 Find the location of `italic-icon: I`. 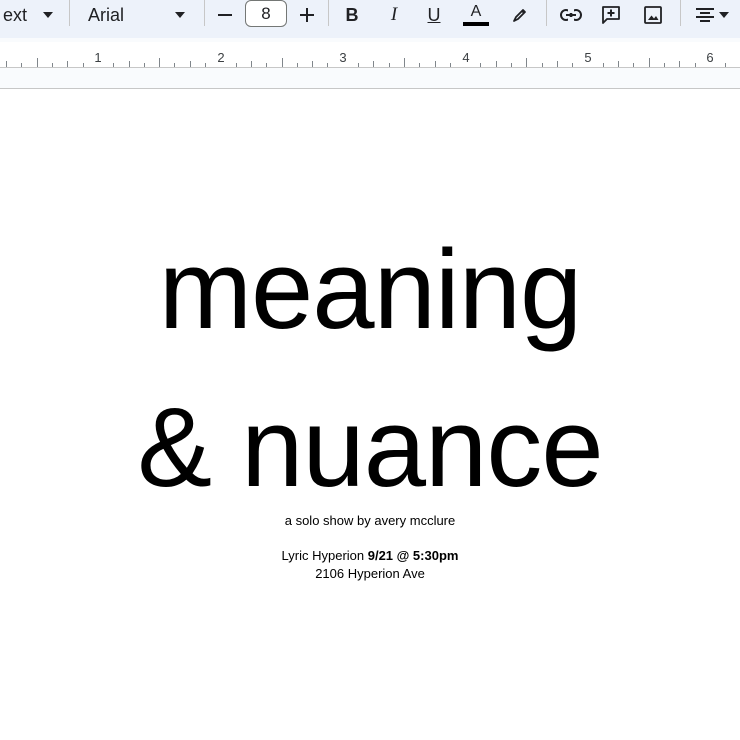

italic-icon: I is located at coordinates (394, 14).